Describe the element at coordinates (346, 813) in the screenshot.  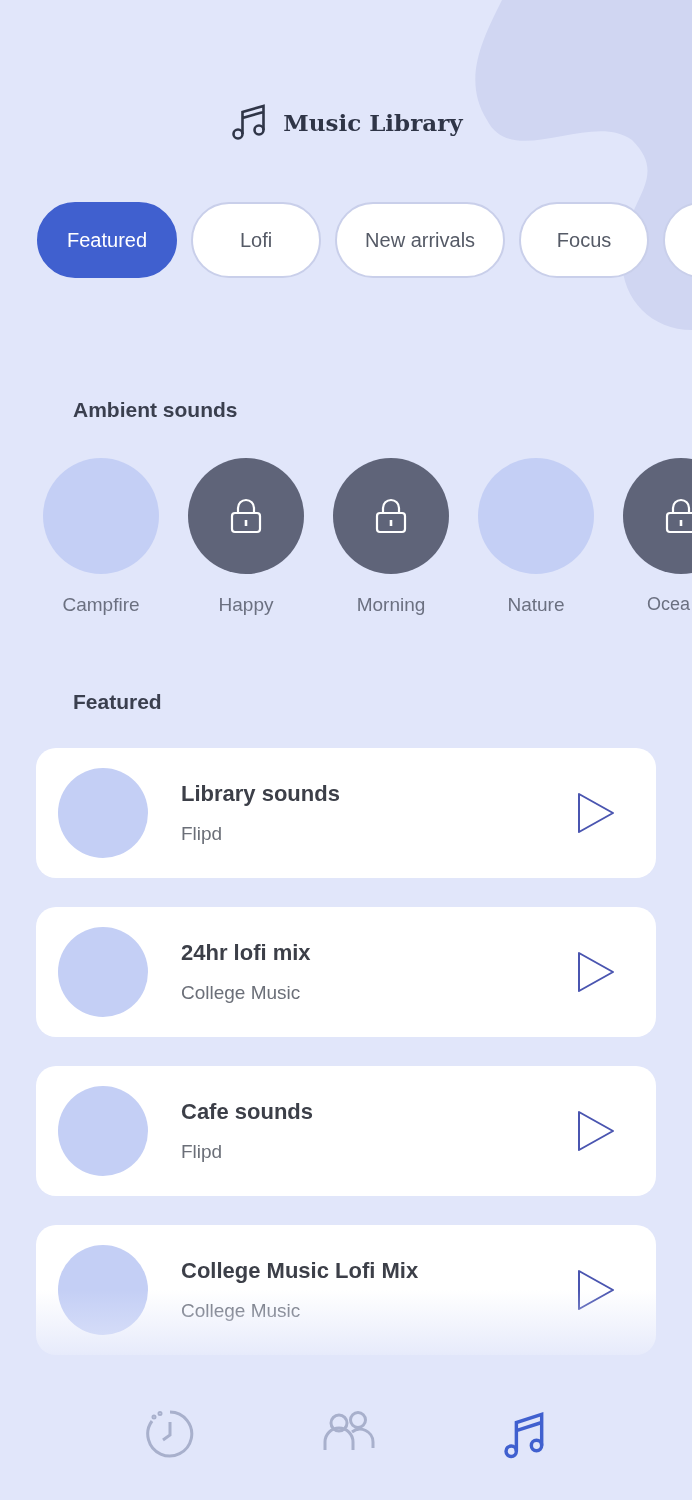
I see `track-card: Library sounds Flipd` at that location.